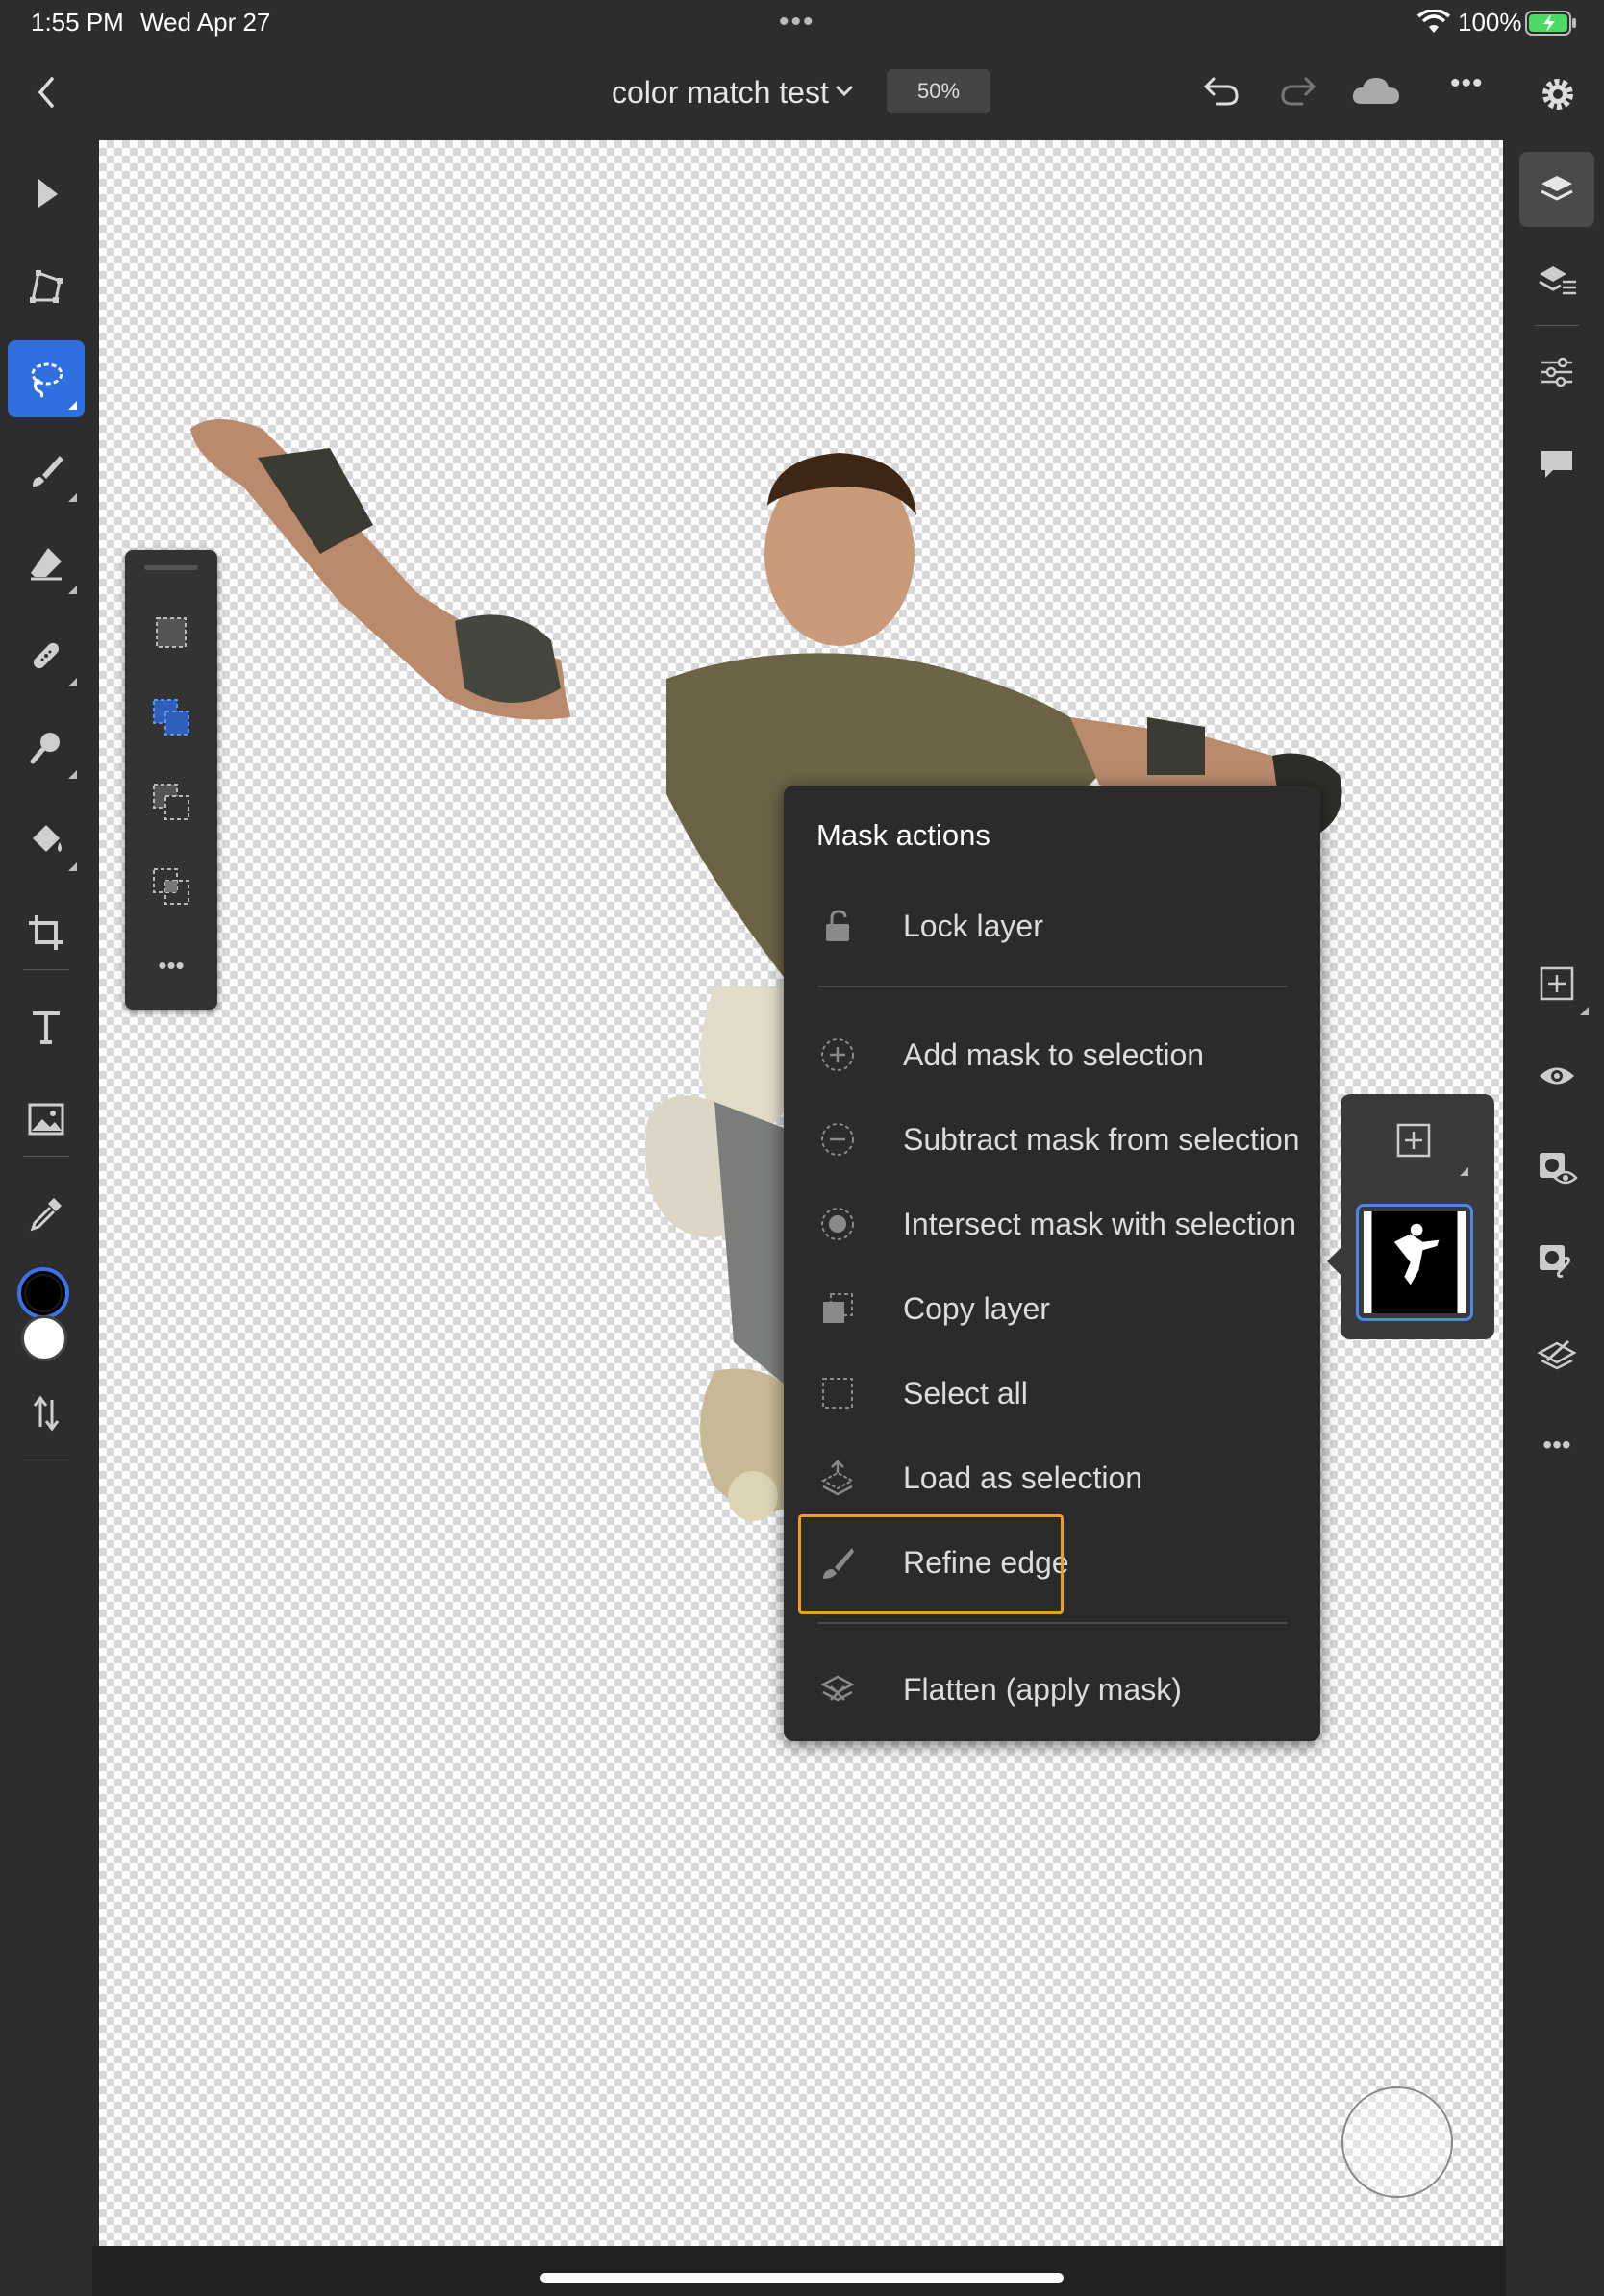 The width and height of the screenshot is (1604, 2296). Describe the element at coordinates (837, 1139) in the screenshot. I see `subtract-circle-icon` at that location.